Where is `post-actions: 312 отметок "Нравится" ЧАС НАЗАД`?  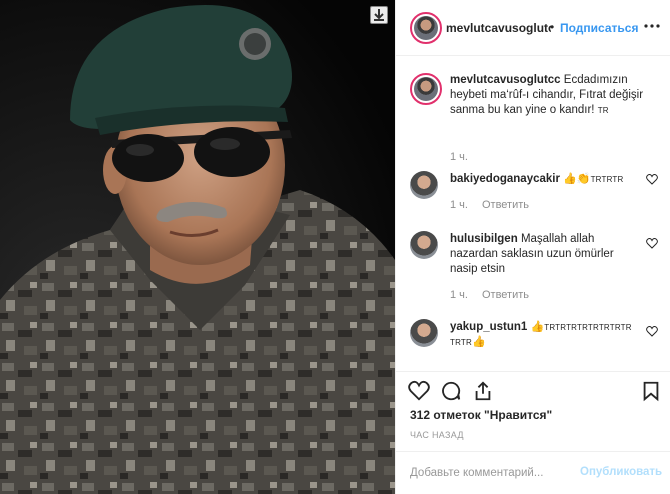 post-actions: 312 отметок "Нравится" ЧАС НАЗАД is located at coordinates (533, 411).